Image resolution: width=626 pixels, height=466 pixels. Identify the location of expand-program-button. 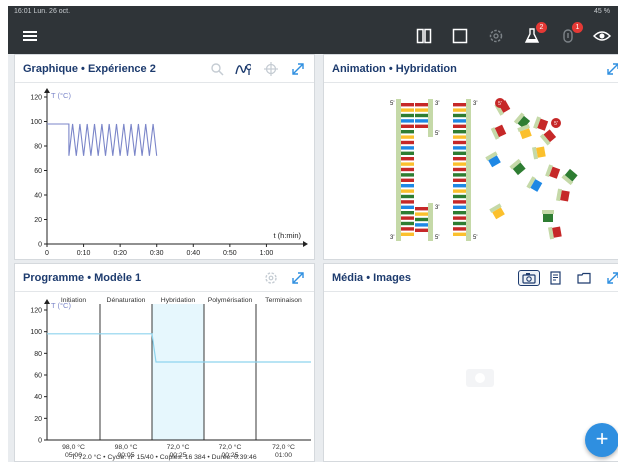
(298, 278).